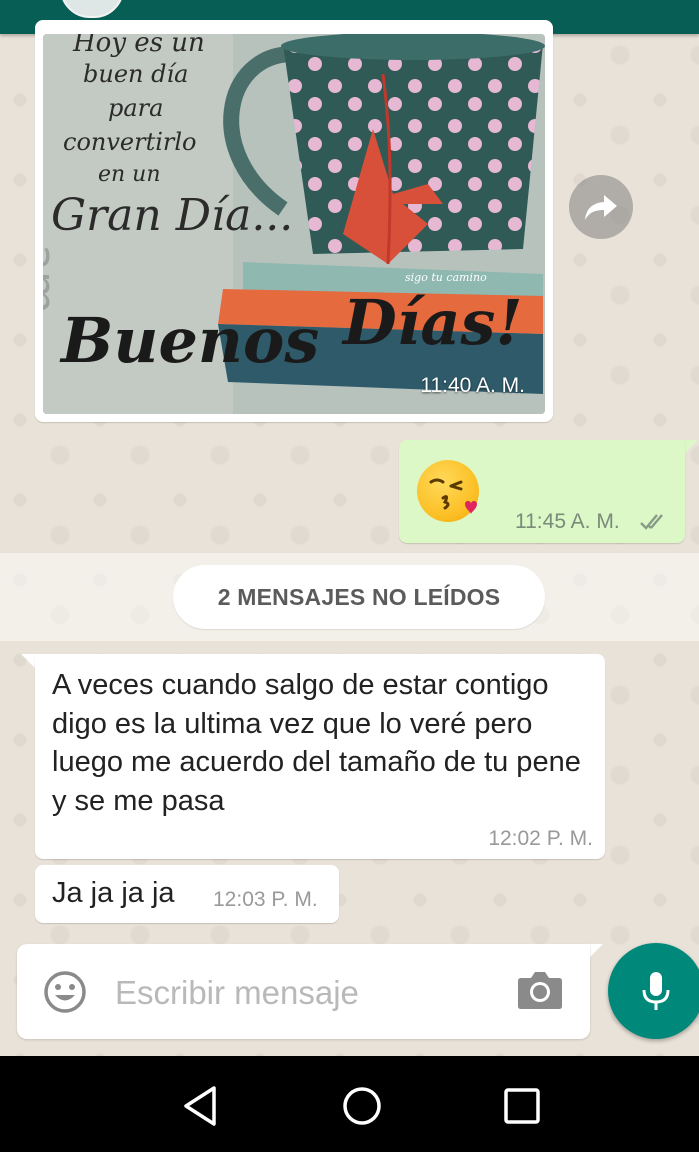  What do you see at coordinates (54, 279) in the screenshot?
I see `photo-watermark: am` at bounding box center [54, 279].